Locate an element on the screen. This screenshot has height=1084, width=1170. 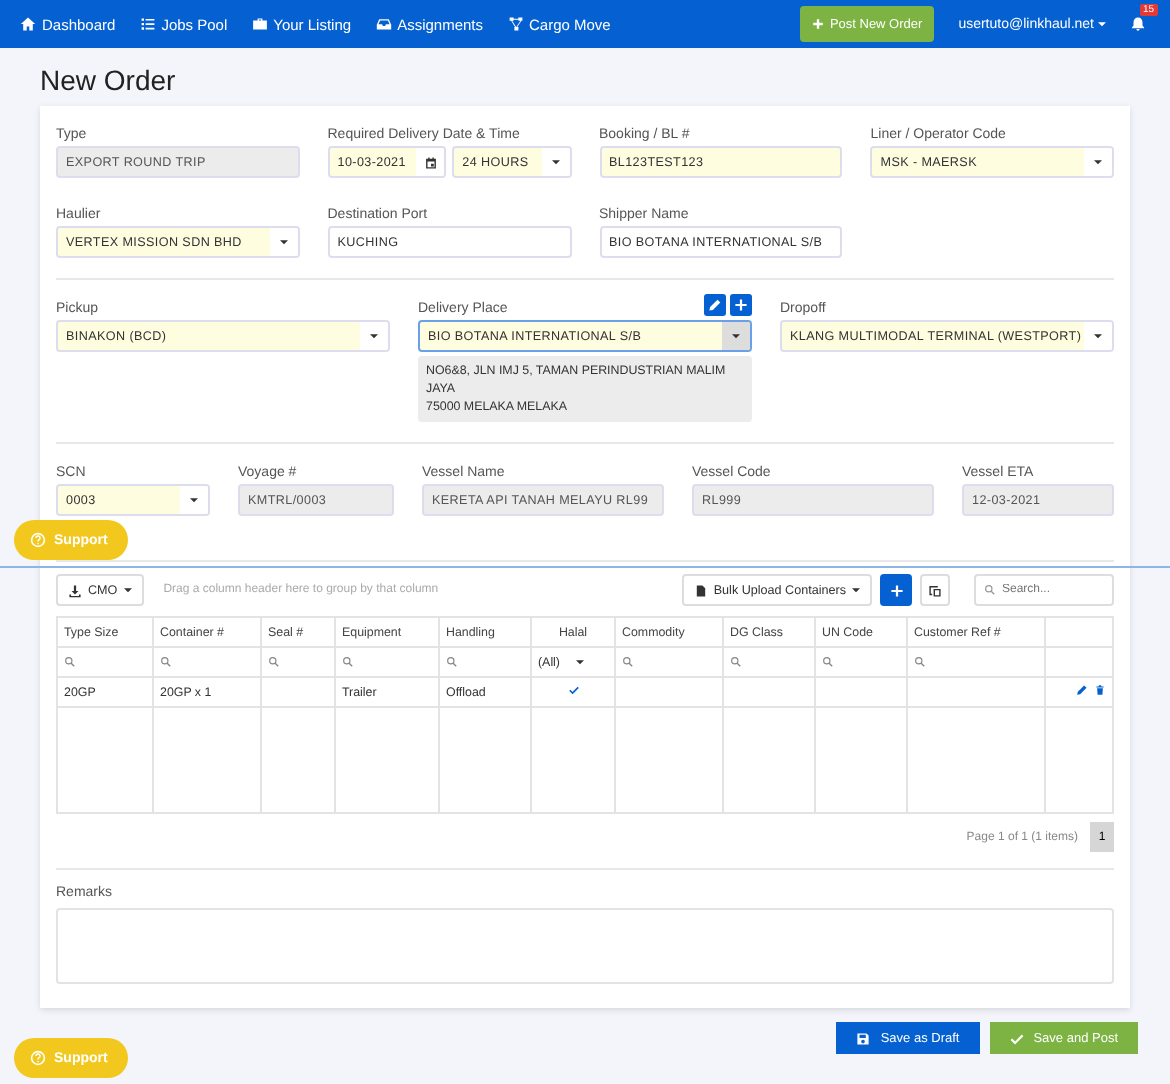
bell-icon is located at coordinates (1138, 24).